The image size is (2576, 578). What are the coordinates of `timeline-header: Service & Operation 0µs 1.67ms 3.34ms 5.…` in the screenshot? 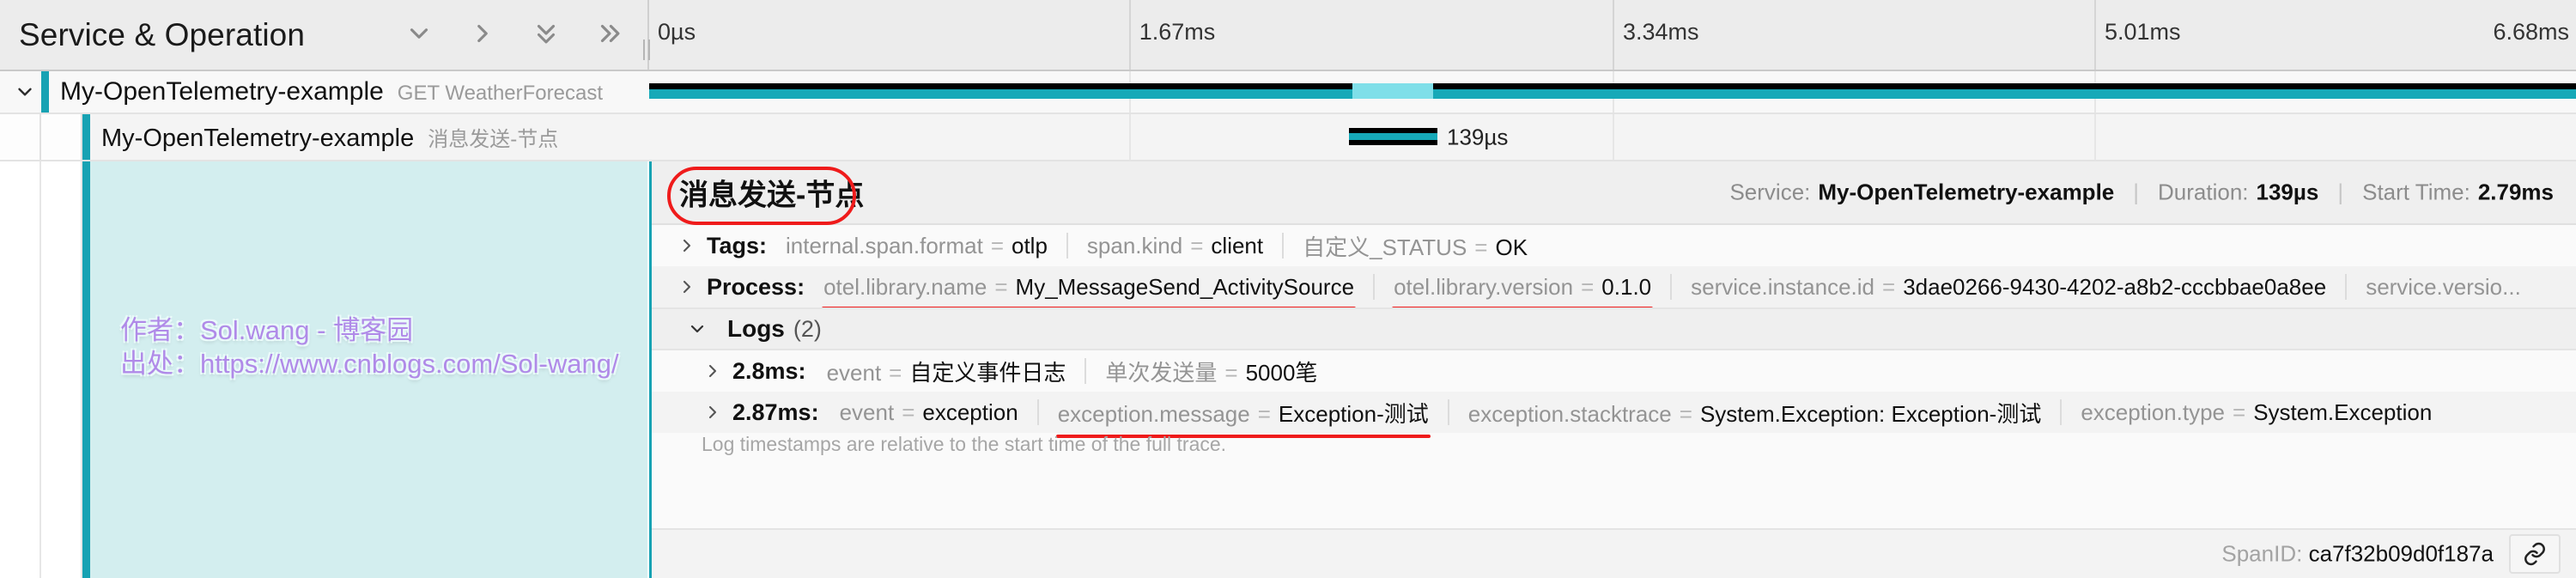 It's located at (1288, 35).